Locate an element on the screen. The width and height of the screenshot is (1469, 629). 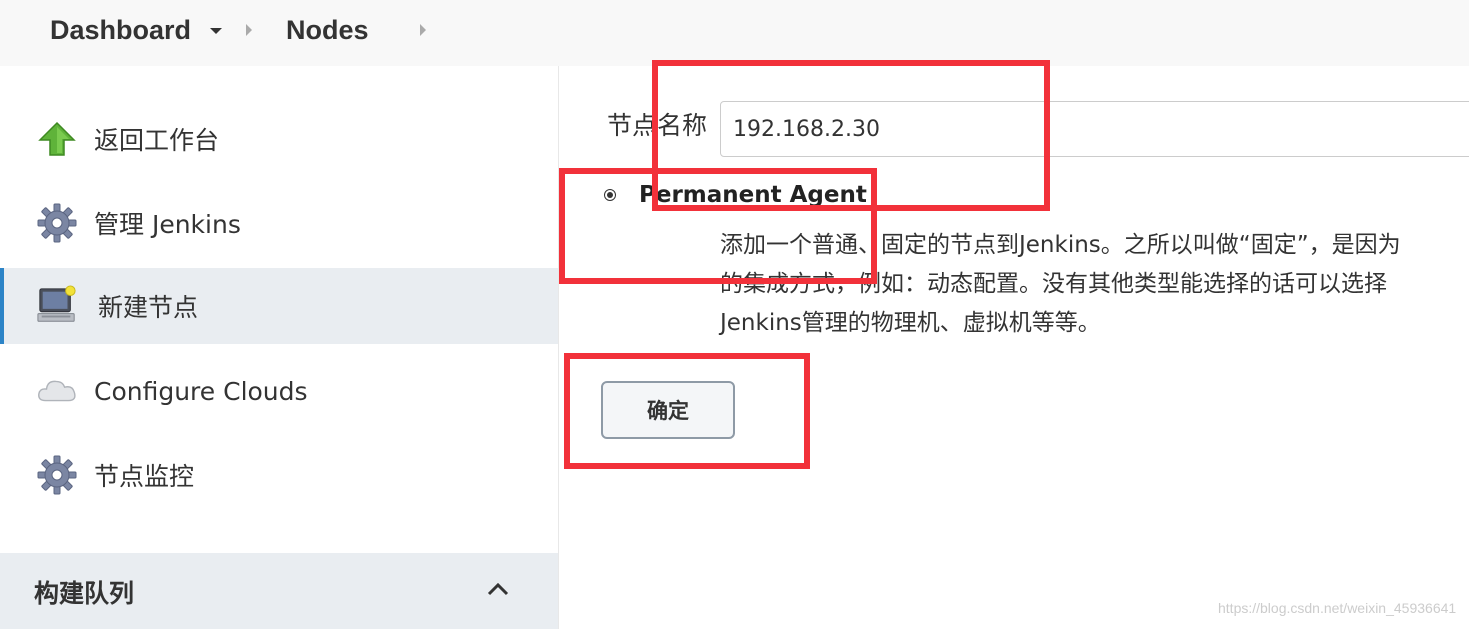
watermark: https://blog.csdn.net/weixin_45936641 is located at coordinates (1337, 608).